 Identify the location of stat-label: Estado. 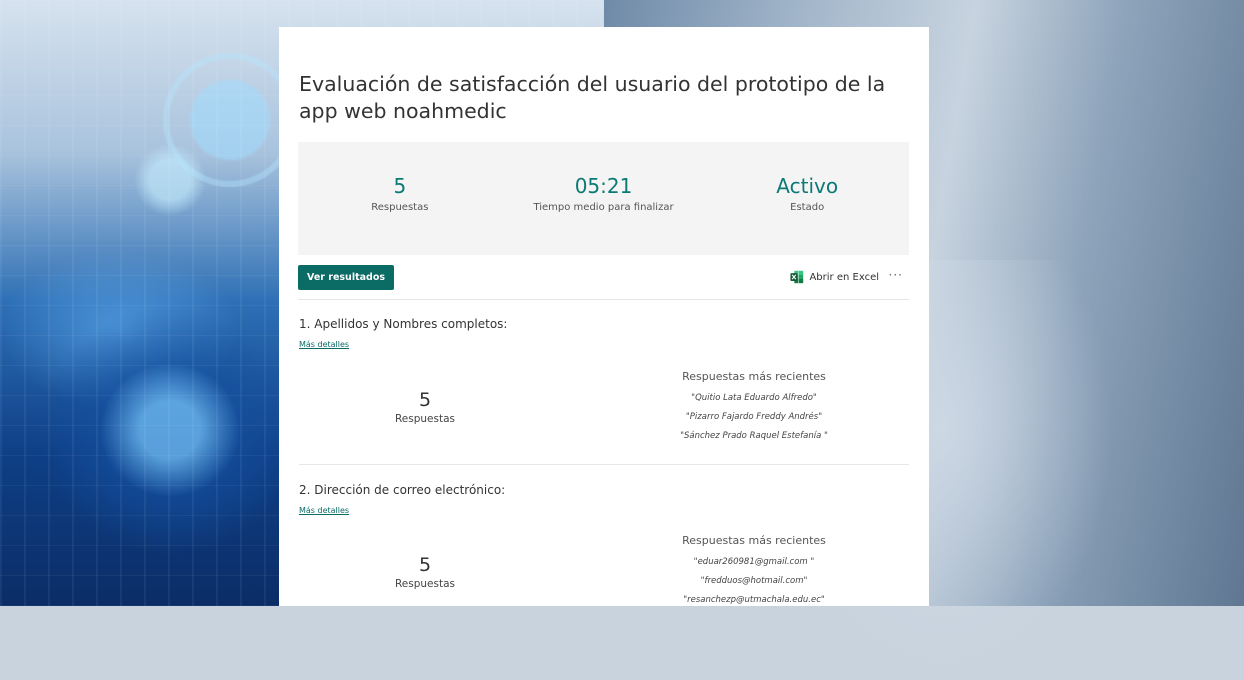
(807, 207).